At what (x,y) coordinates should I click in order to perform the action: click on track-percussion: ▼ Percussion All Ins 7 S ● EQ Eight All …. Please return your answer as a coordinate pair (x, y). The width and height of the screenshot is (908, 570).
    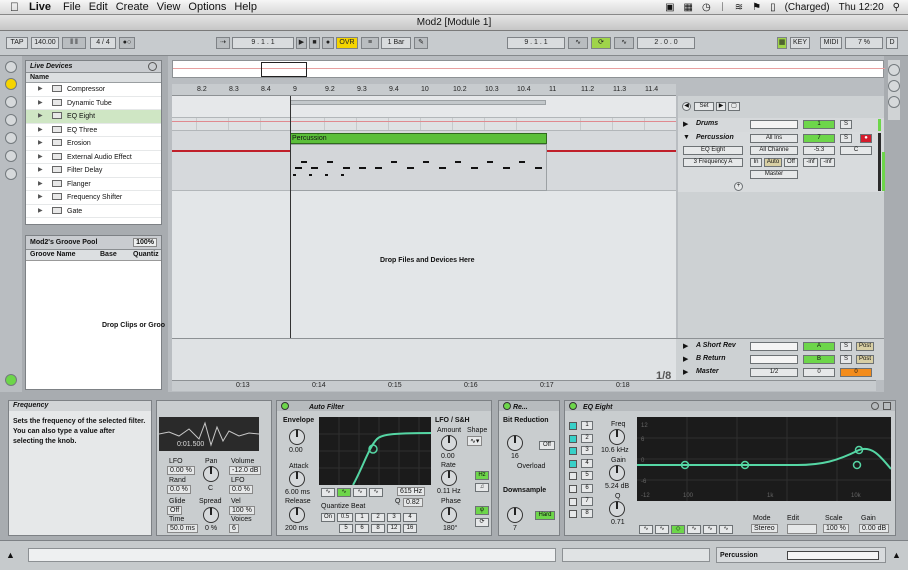
    Looking at the image, I should click on (781, 162).